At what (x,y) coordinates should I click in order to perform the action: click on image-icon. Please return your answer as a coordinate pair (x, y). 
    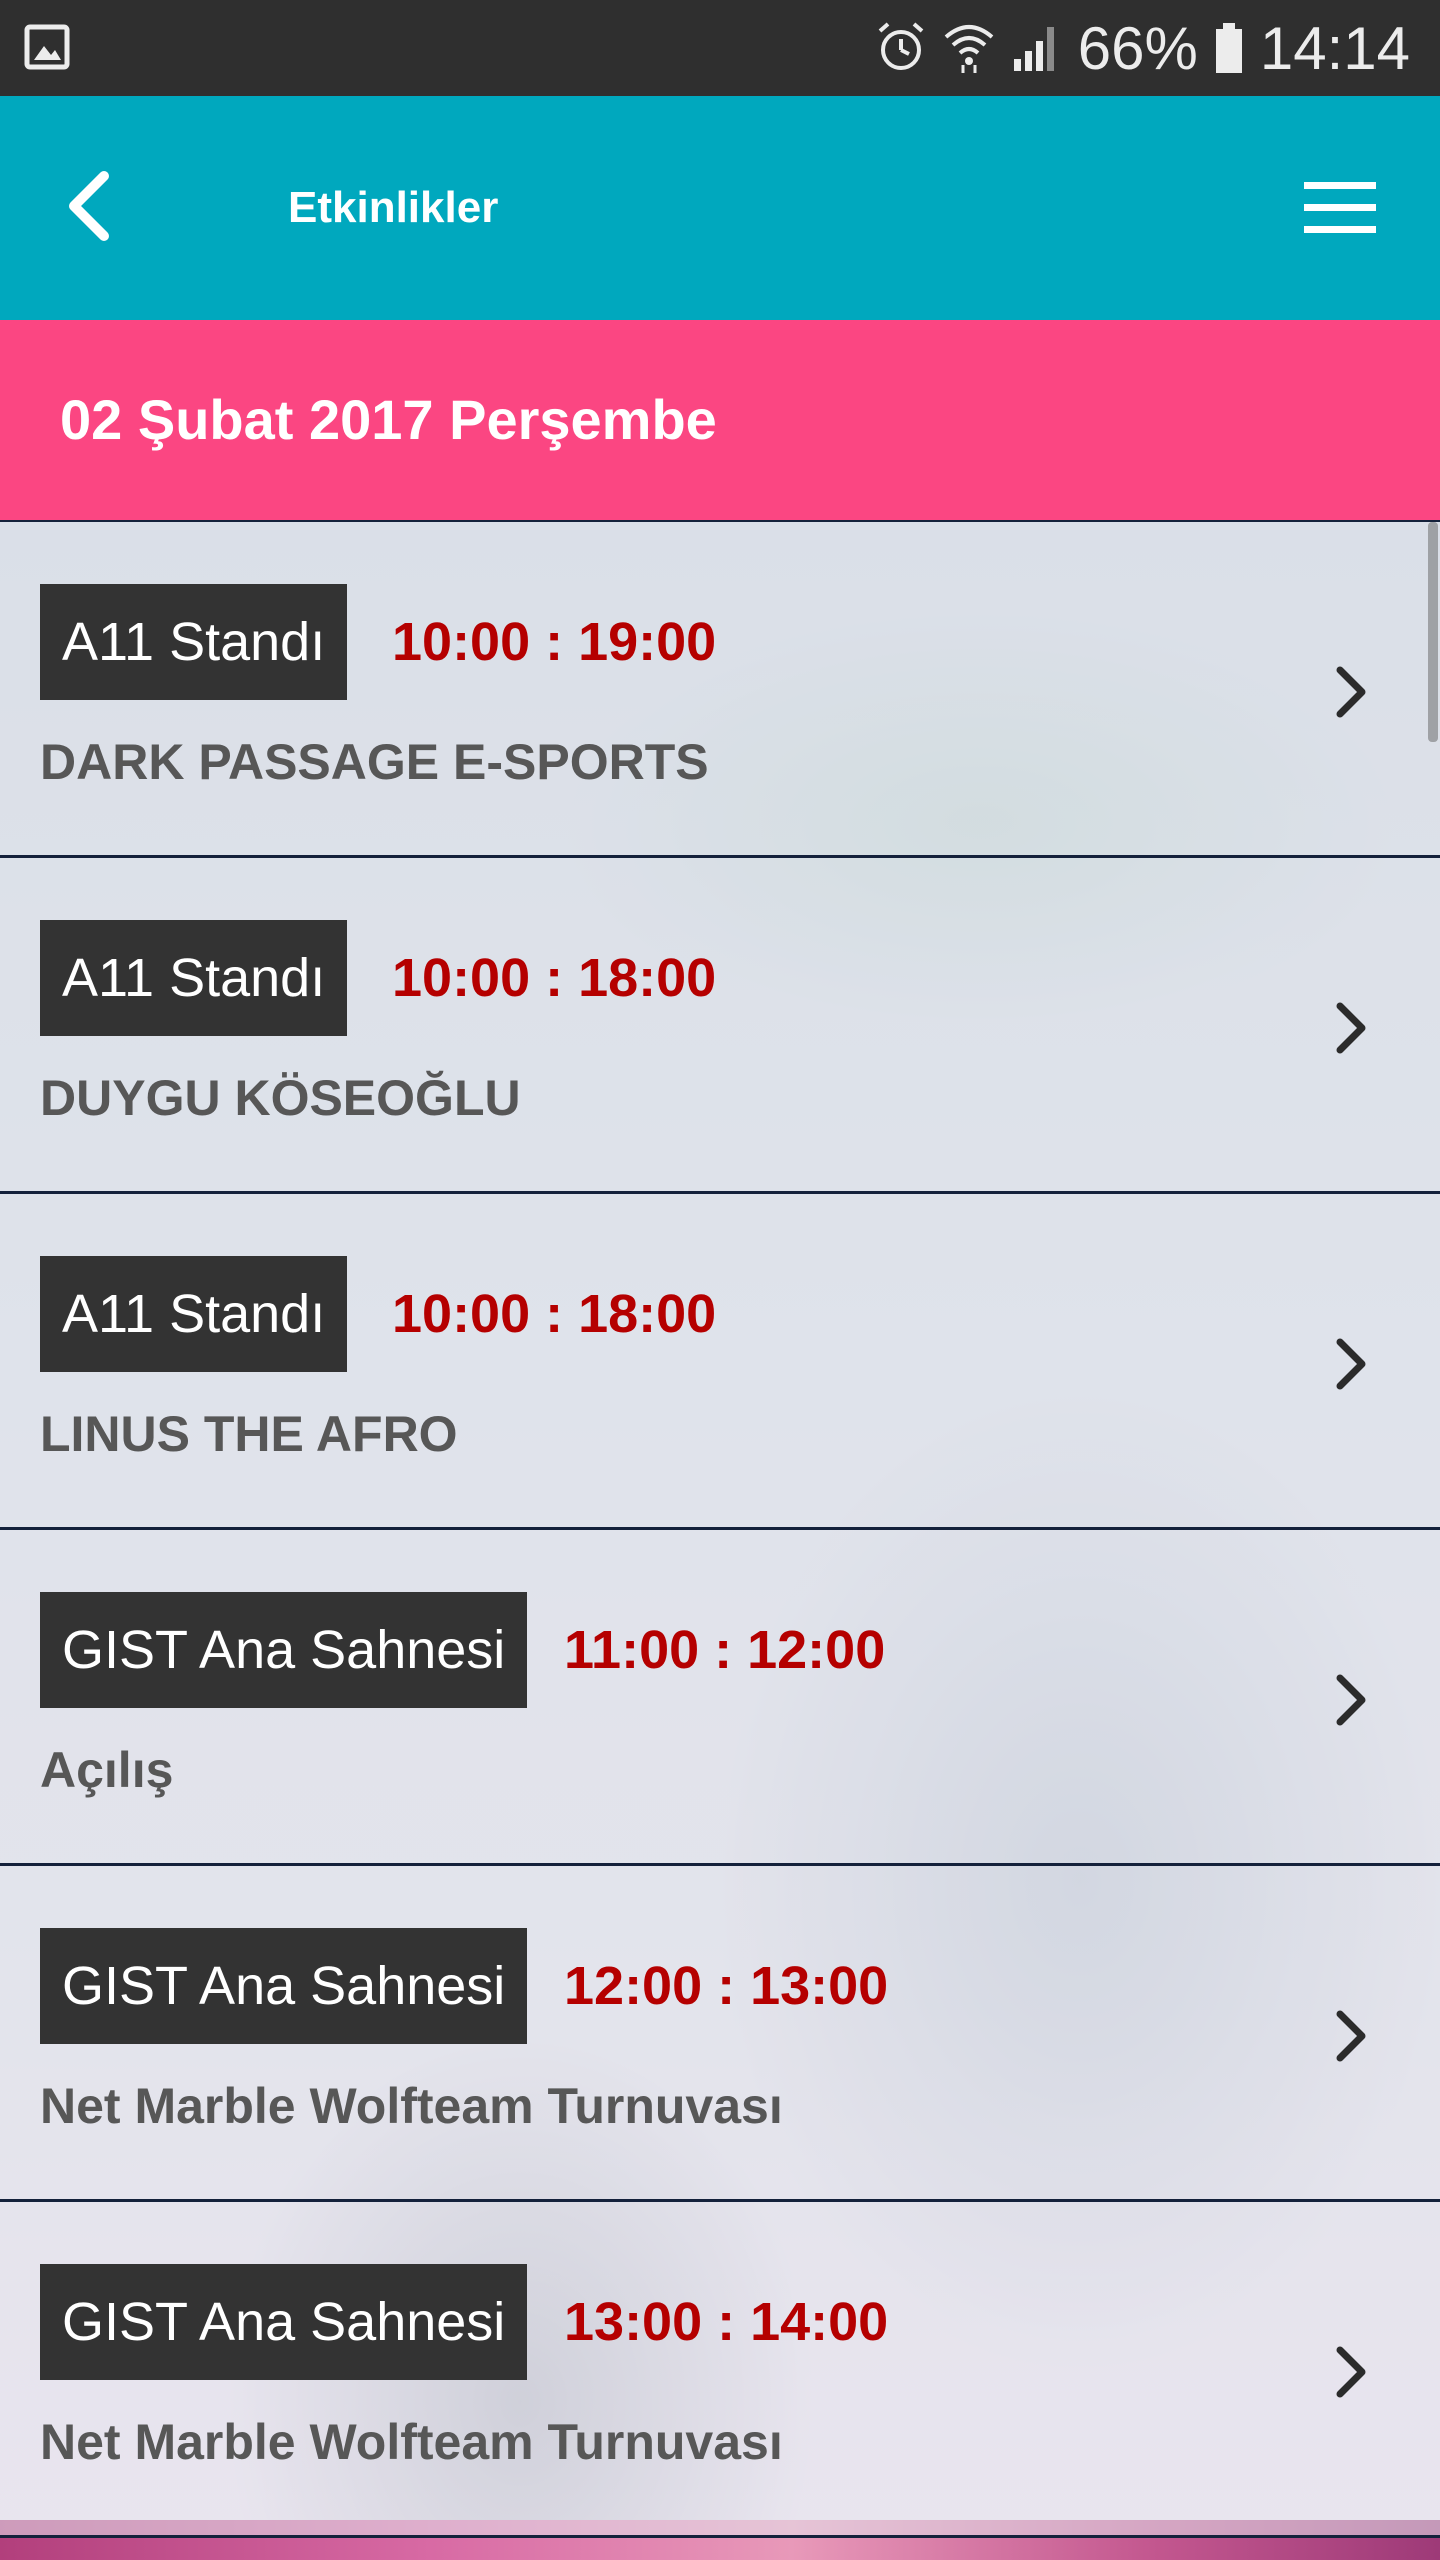
    Looking at the image, I should click on (47, 47).